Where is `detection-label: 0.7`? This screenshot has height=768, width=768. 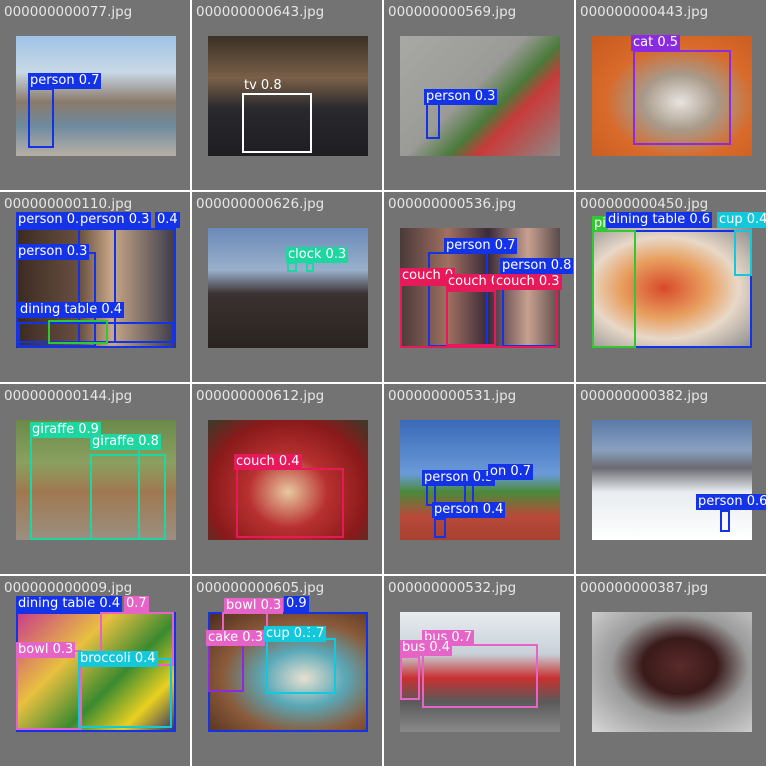
detection-label: 0.7 is located at coordinates (136, 604).